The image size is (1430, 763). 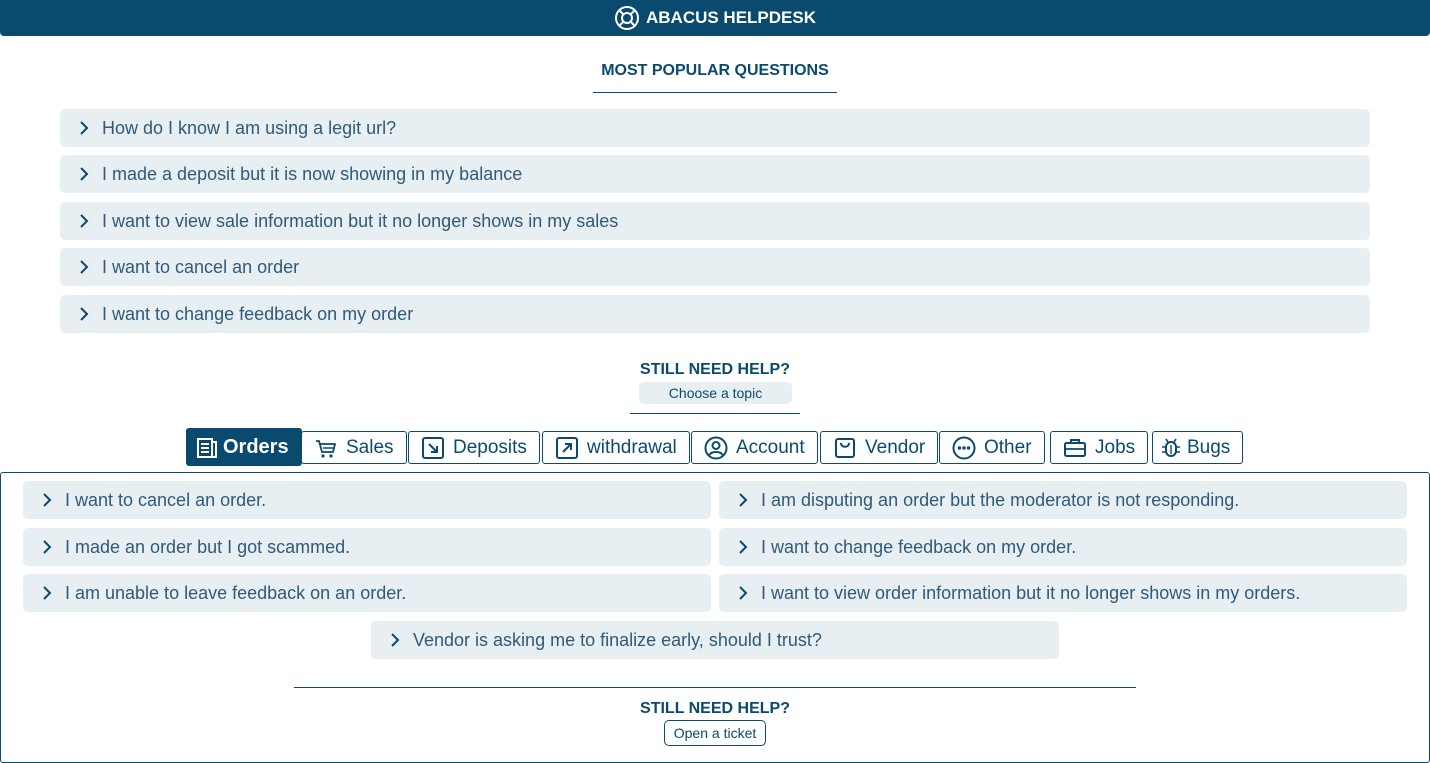 What do you see at coordinates (207, 448) in the screenshot?
I see `document-icon` at bounding box center [207, 448].